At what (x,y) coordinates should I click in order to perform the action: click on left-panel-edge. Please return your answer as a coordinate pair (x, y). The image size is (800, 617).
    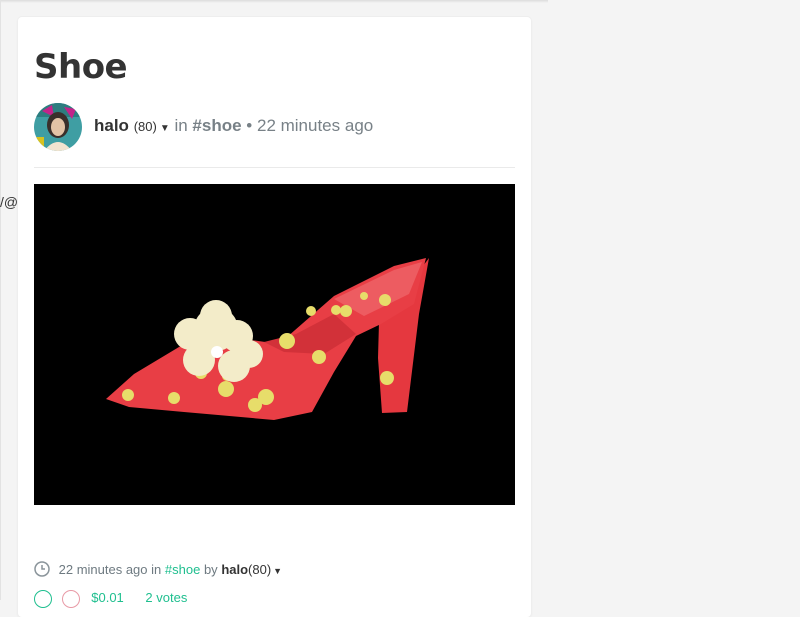
    Looking at the image, I should click on (0, 300).